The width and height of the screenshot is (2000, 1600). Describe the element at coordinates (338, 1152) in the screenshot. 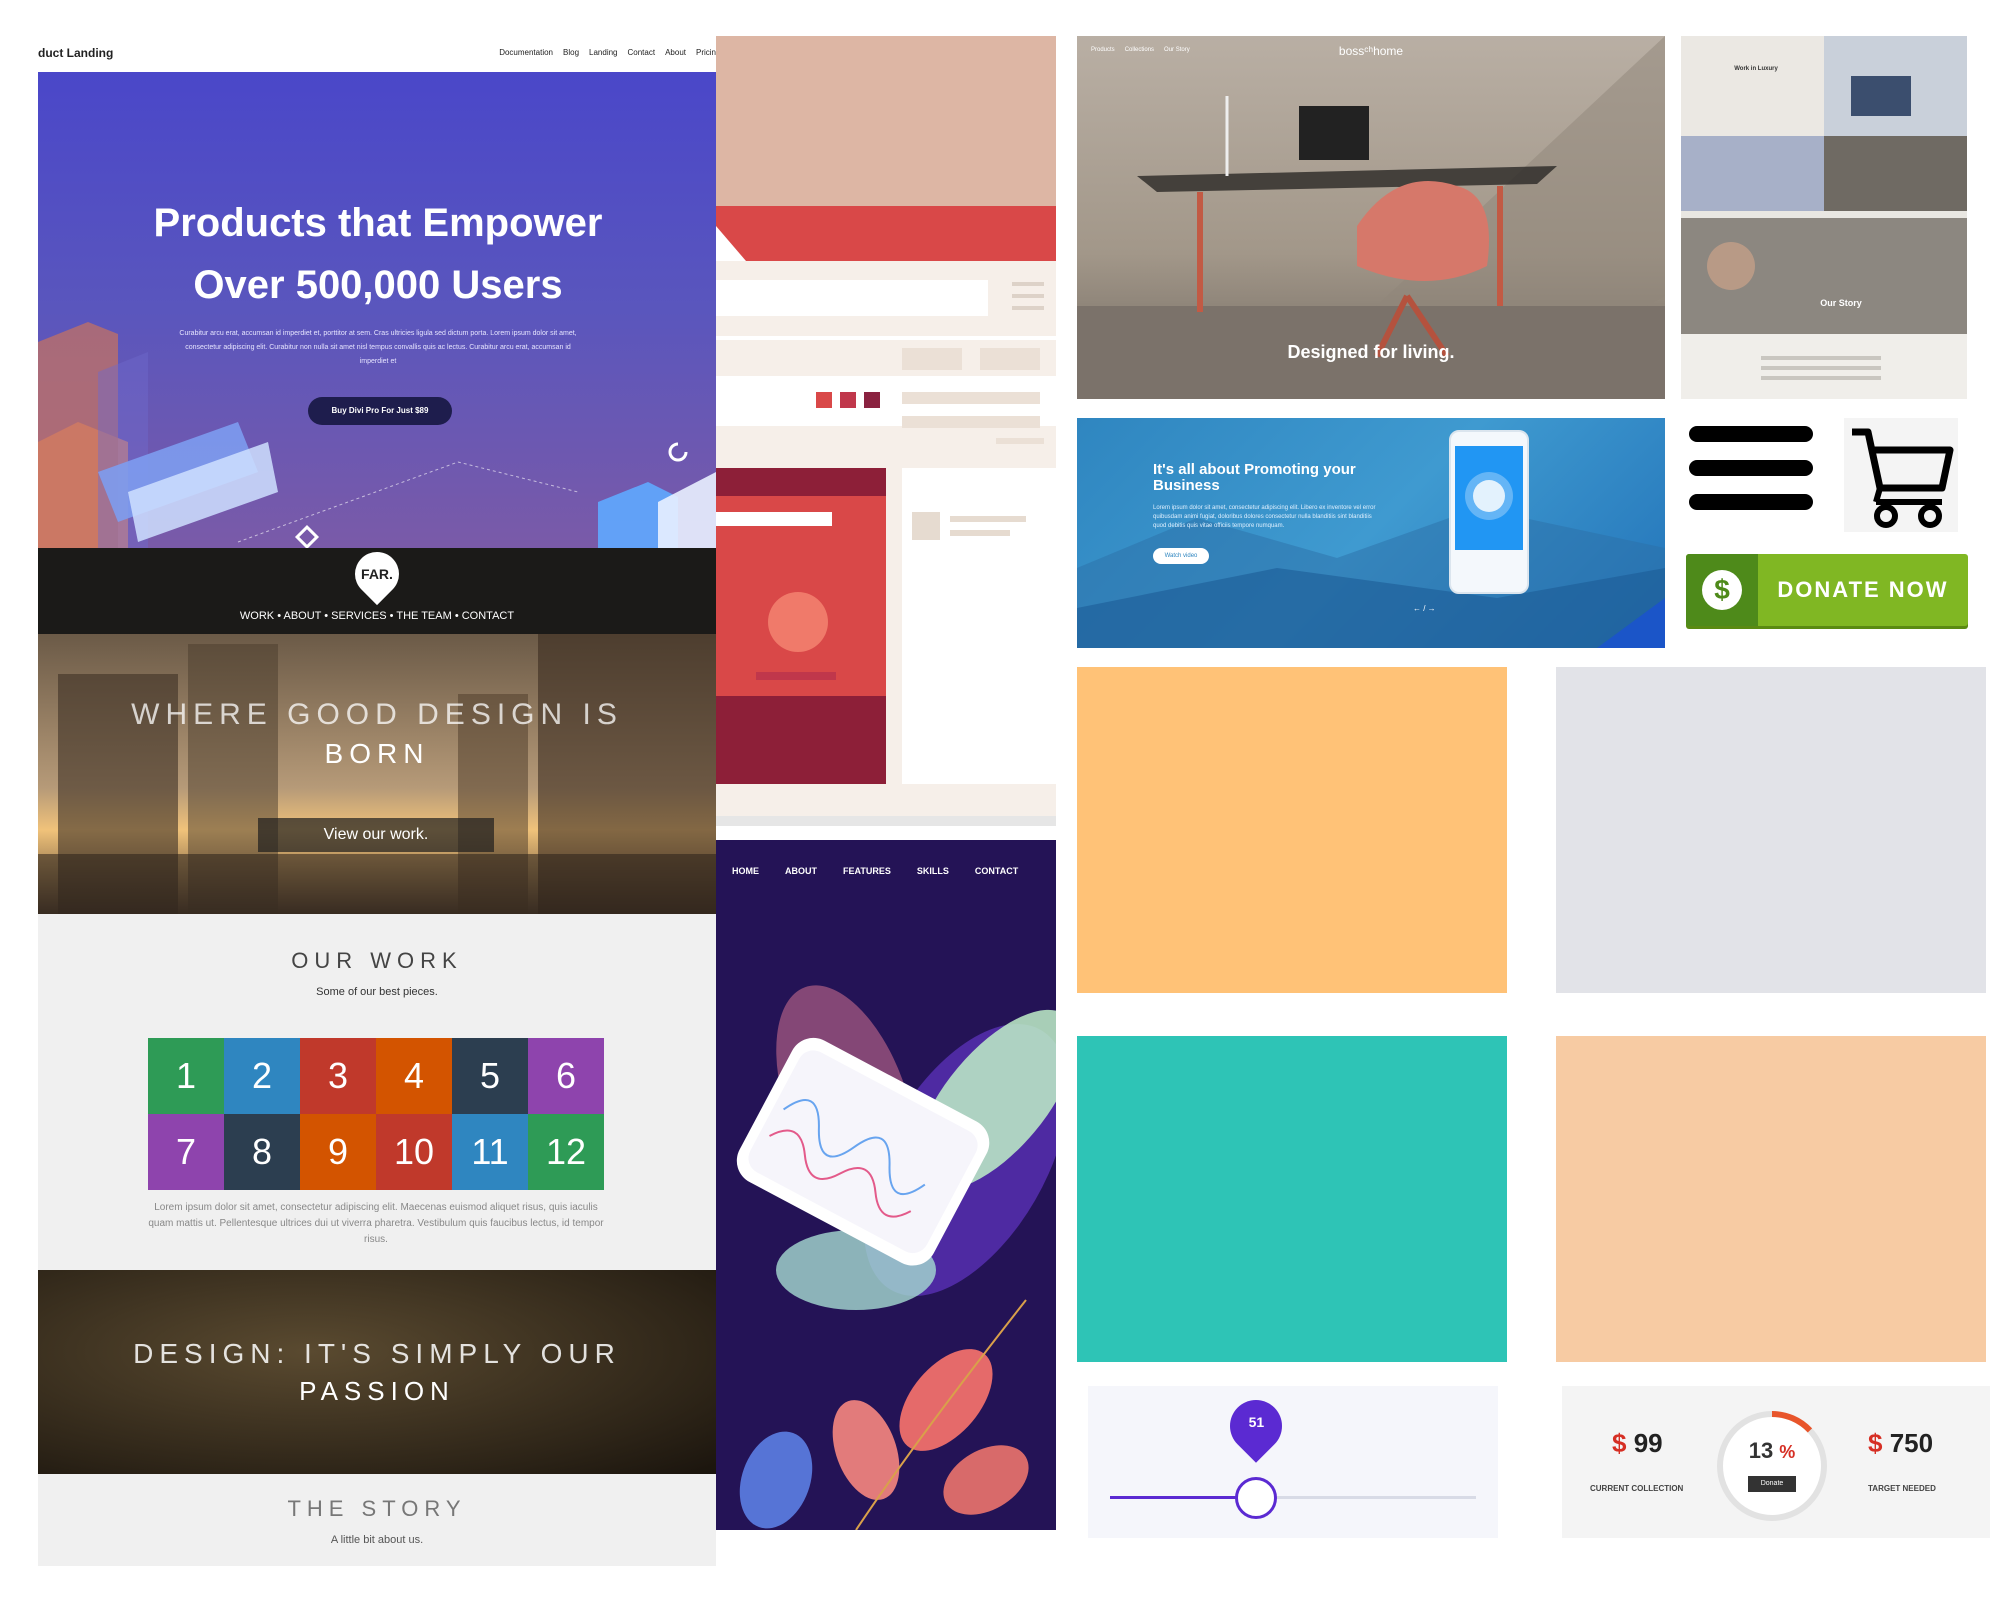

I see `portfolio-tile: 9` at that location.